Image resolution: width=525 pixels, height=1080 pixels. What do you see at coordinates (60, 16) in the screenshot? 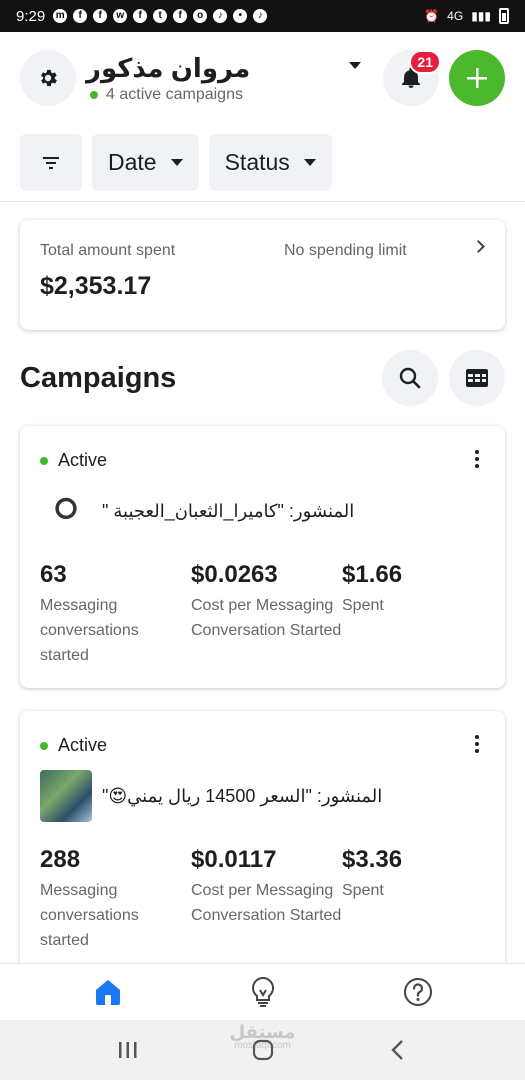
I see `messenger-icon: m` at bounding box center [60, 16].